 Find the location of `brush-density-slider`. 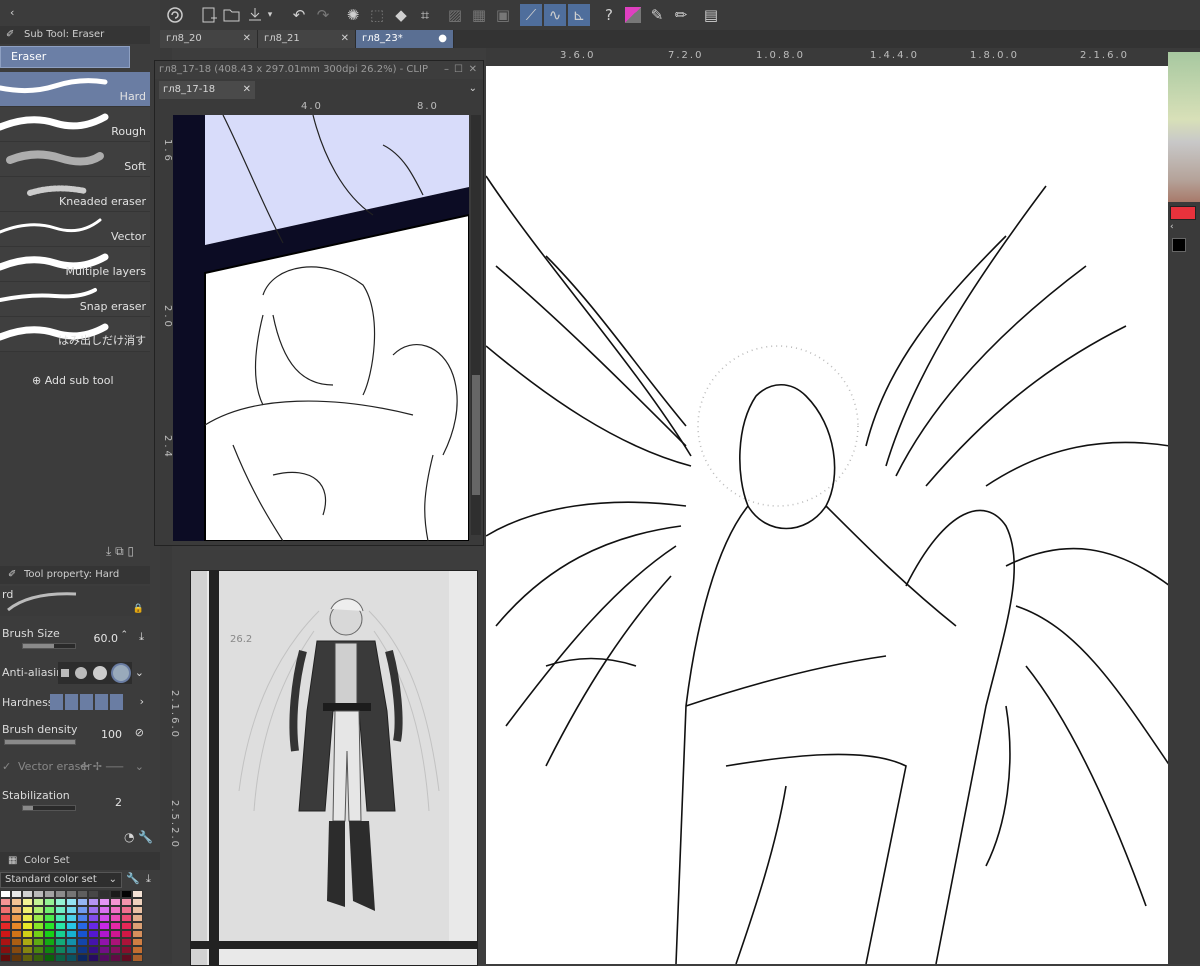

brush-density-slider is located at coordinates (40, 742).